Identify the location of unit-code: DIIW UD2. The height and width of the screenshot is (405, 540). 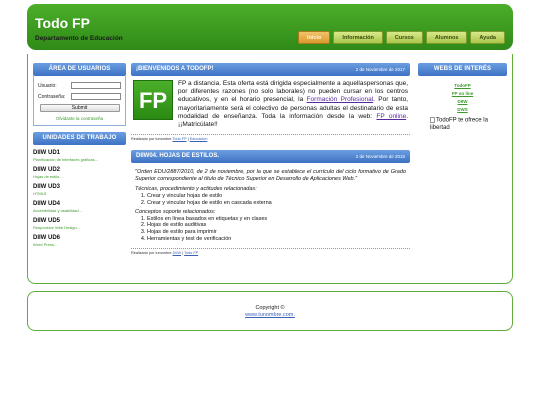
(46, 170).